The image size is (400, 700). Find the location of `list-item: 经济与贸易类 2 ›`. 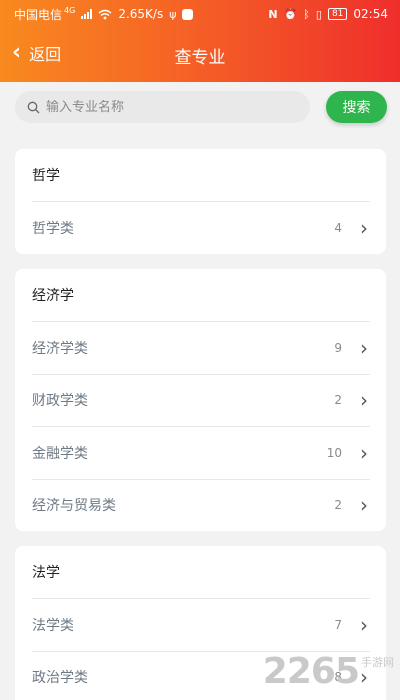

list-item: 经济与贸易类 2 › is located at coordinates (201, 505).